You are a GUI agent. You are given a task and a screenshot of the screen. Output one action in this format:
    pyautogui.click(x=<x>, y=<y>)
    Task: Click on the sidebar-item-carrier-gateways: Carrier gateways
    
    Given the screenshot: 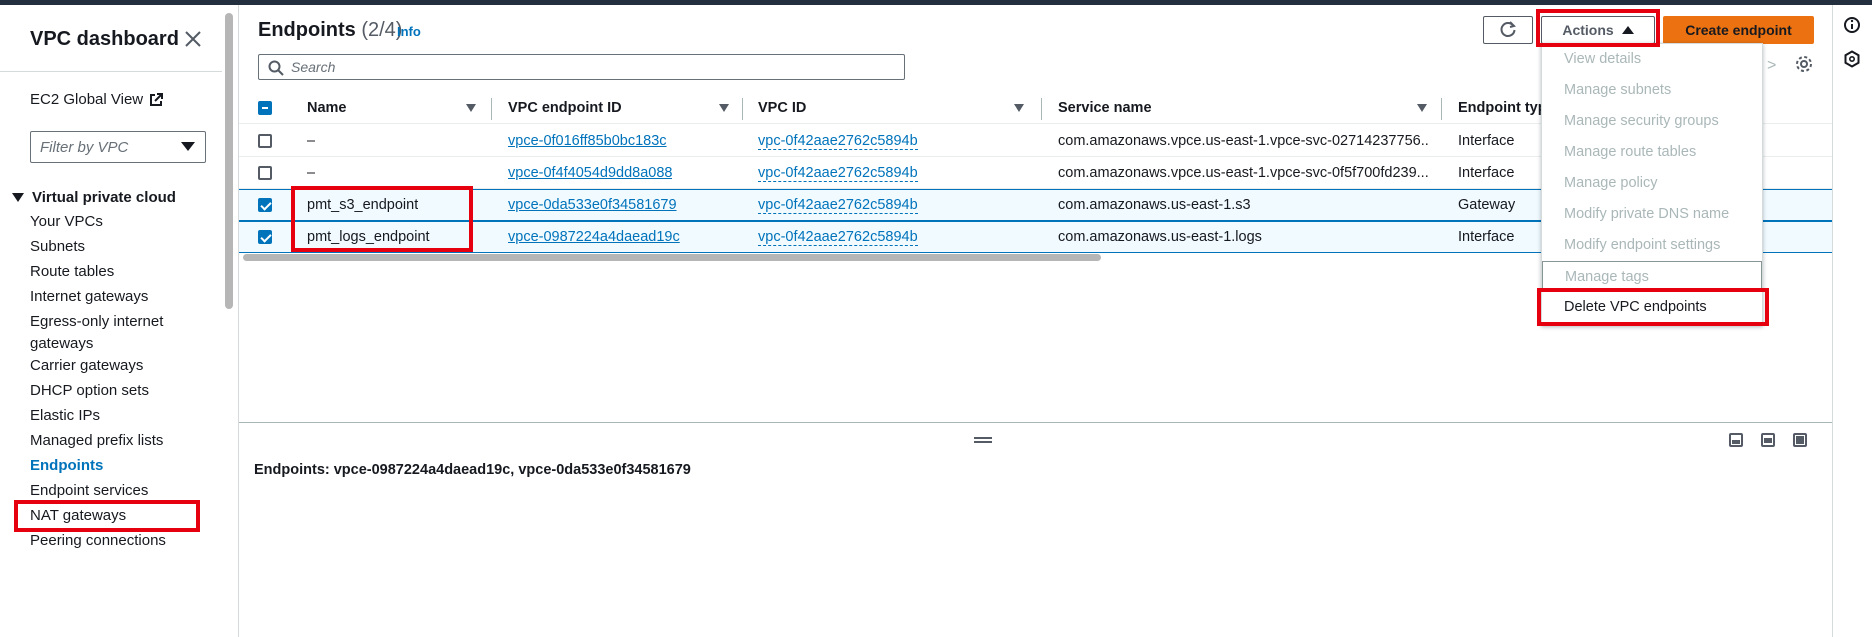 What is the action you would take?
    pyautogui.click(x=86, y=366)
    